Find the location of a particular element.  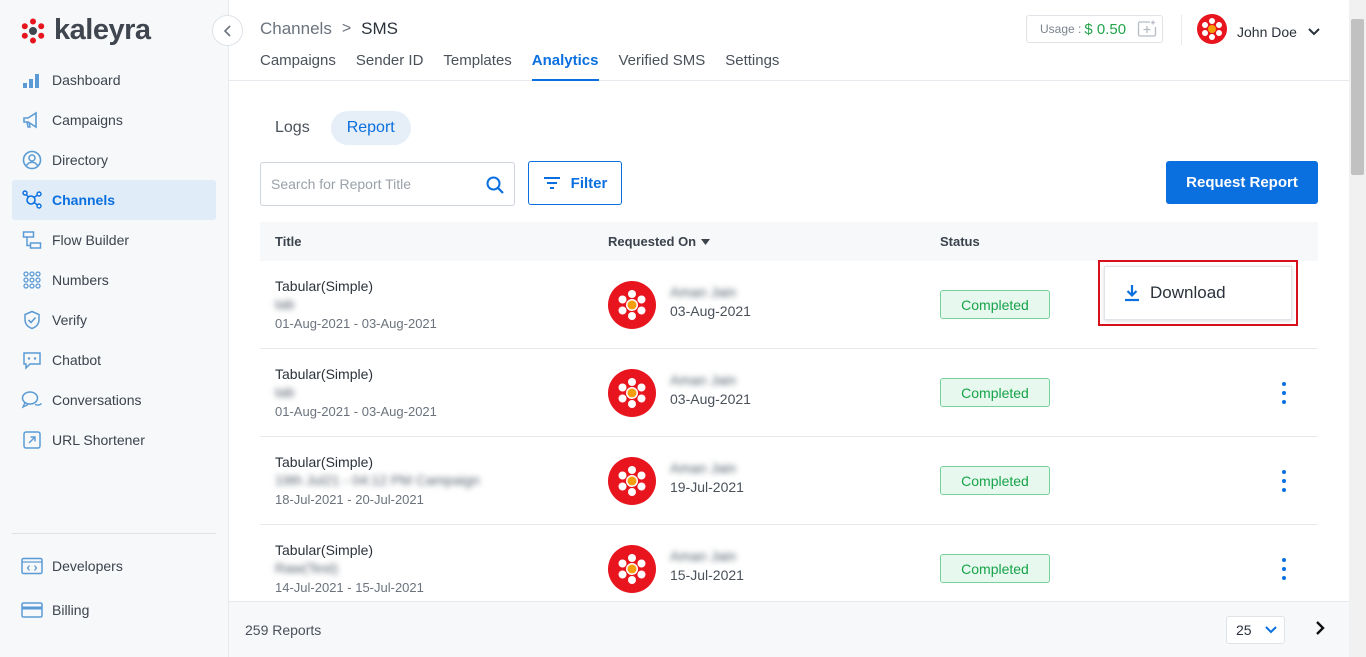

card-icon is located at coordinates (32, 610).